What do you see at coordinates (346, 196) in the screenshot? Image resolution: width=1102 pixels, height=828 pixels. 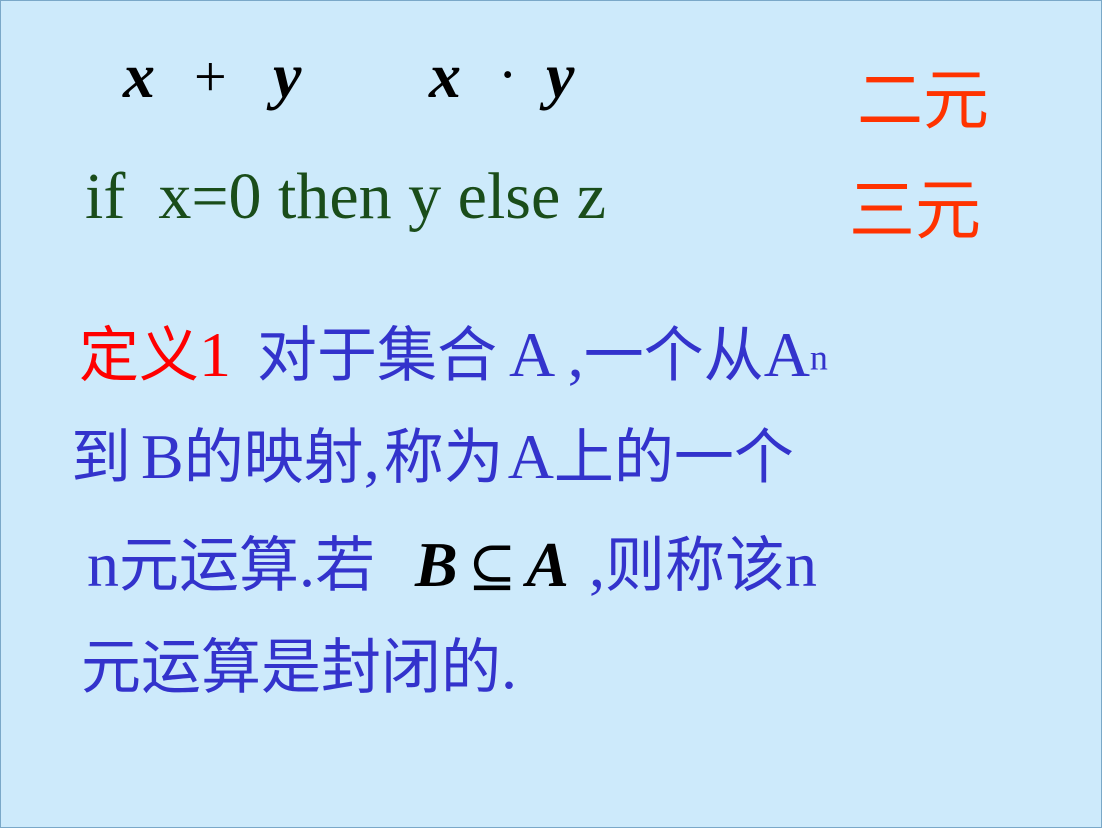 I see `ternary-expression: if x=0 then y else z` at bounding box center [346, 196].